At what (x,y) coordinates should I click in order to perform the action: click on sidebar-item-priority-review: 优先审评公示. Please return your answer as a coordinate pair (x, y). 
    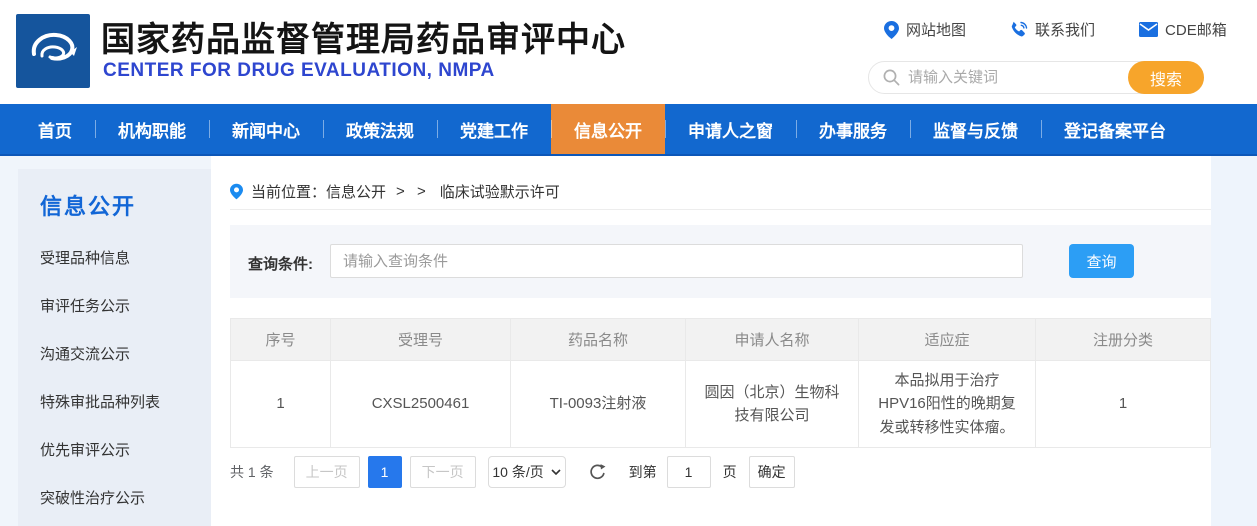
    Looking at the image, I should click on (114, 451).